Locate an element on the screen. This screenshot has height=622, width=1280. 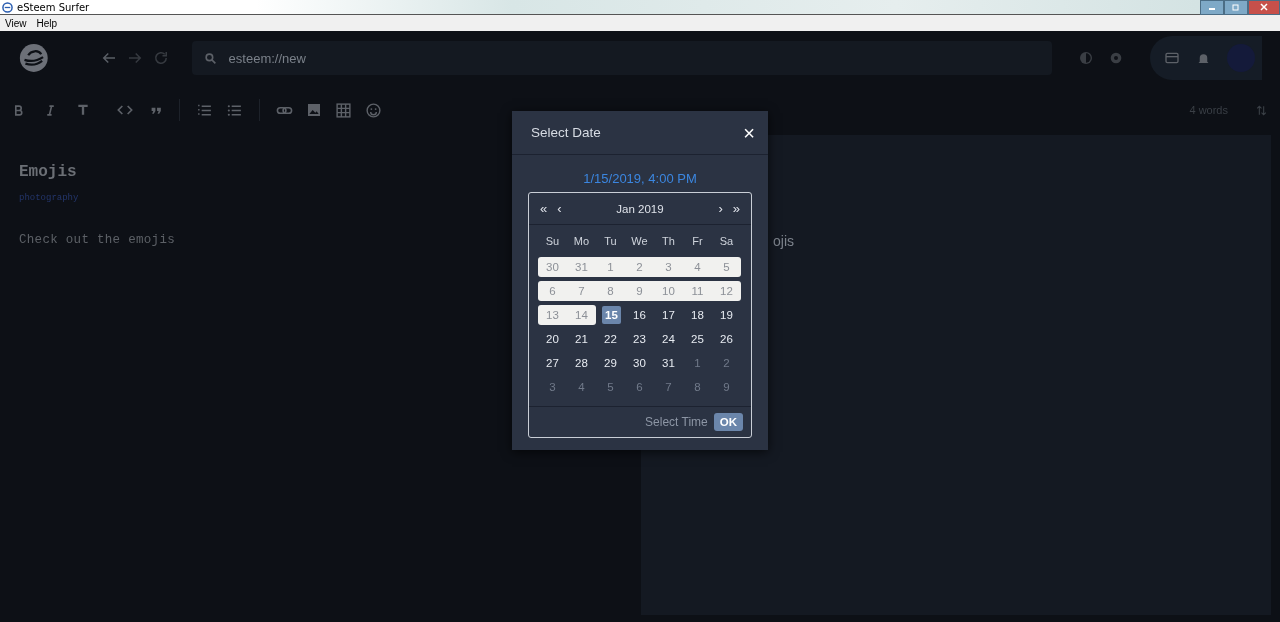
close-button: × is located at coordinates (749, 132).